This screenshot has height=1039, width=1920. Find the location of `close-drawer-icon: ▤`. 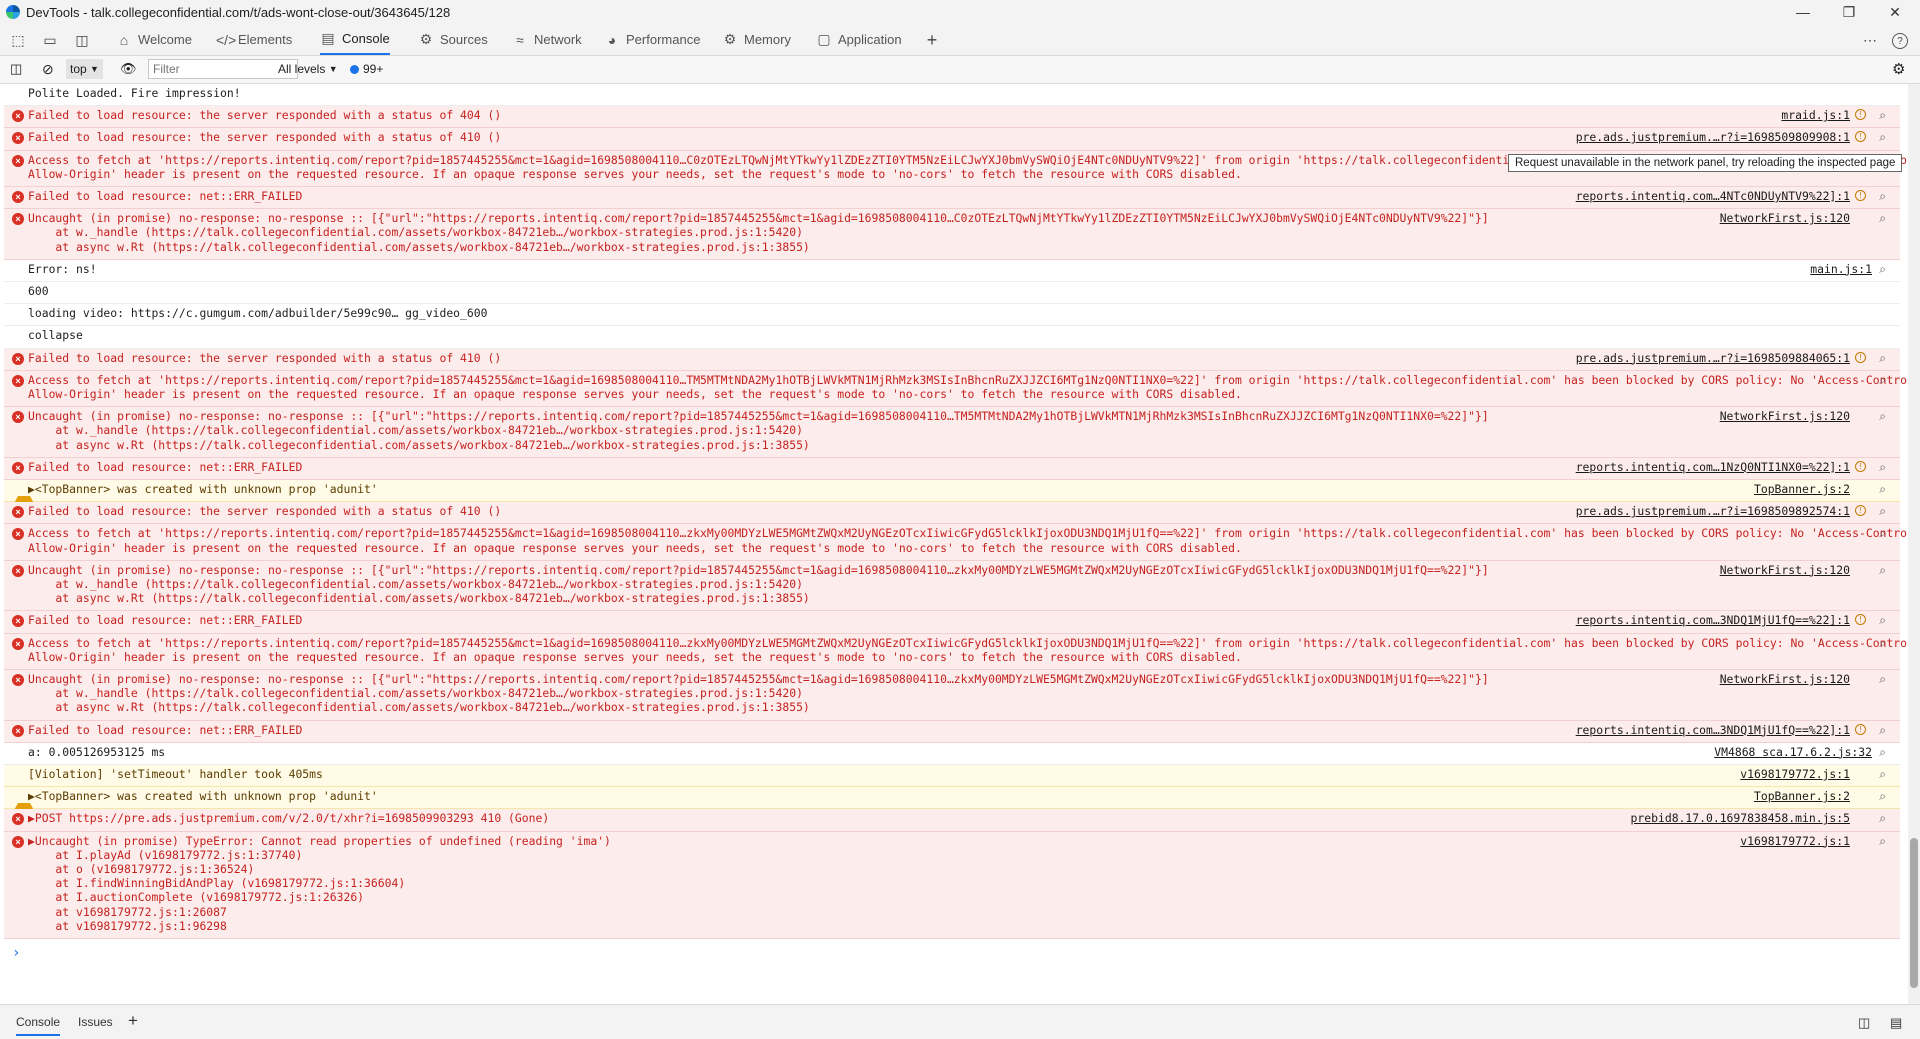

close-drawer-icon: ▤ is located at coordinates (1896, 1023).